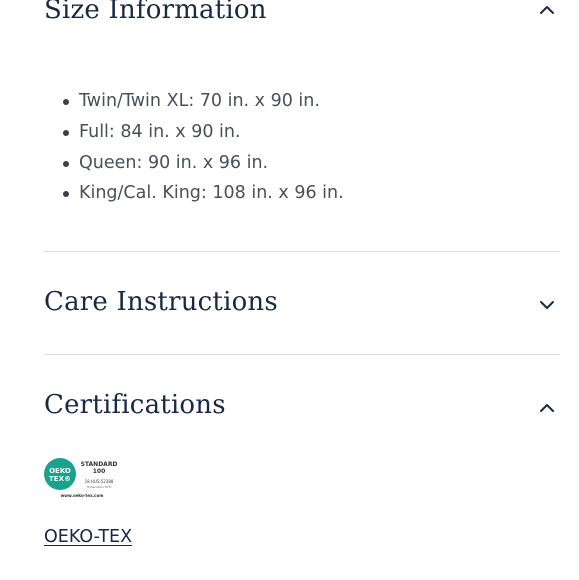 This screenshot has height=580, width=579. Describe the element at coordinates (202, 132) in the screenshot. I see `list-item: Full: 84 in. x 90 in.` at that location.